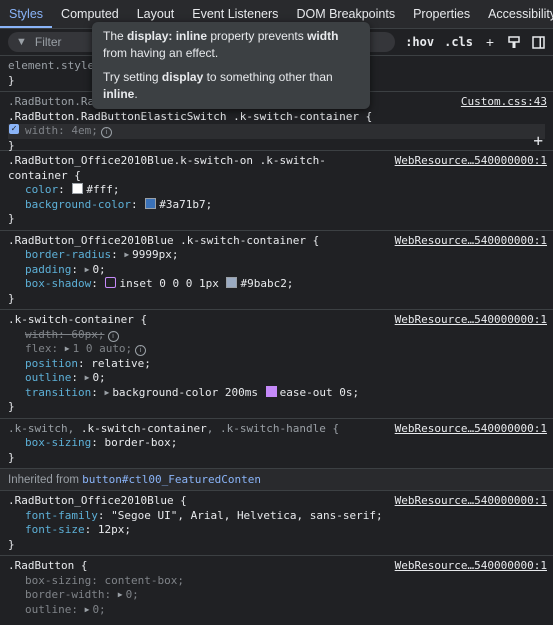 The image size is (553, 625). Describe the element at coordinates (276, 595) in the screenshot. I see `declaration-border-width: border-width: ▶ 0;` at that location.